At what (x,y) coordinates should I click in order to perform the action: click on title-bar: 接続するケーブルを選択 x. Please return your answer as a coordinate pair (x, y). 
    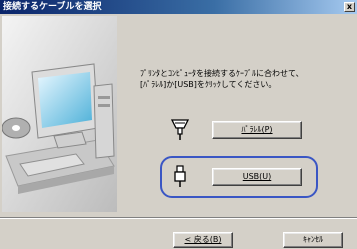
    Looking at the image, I should click on (178, 7).